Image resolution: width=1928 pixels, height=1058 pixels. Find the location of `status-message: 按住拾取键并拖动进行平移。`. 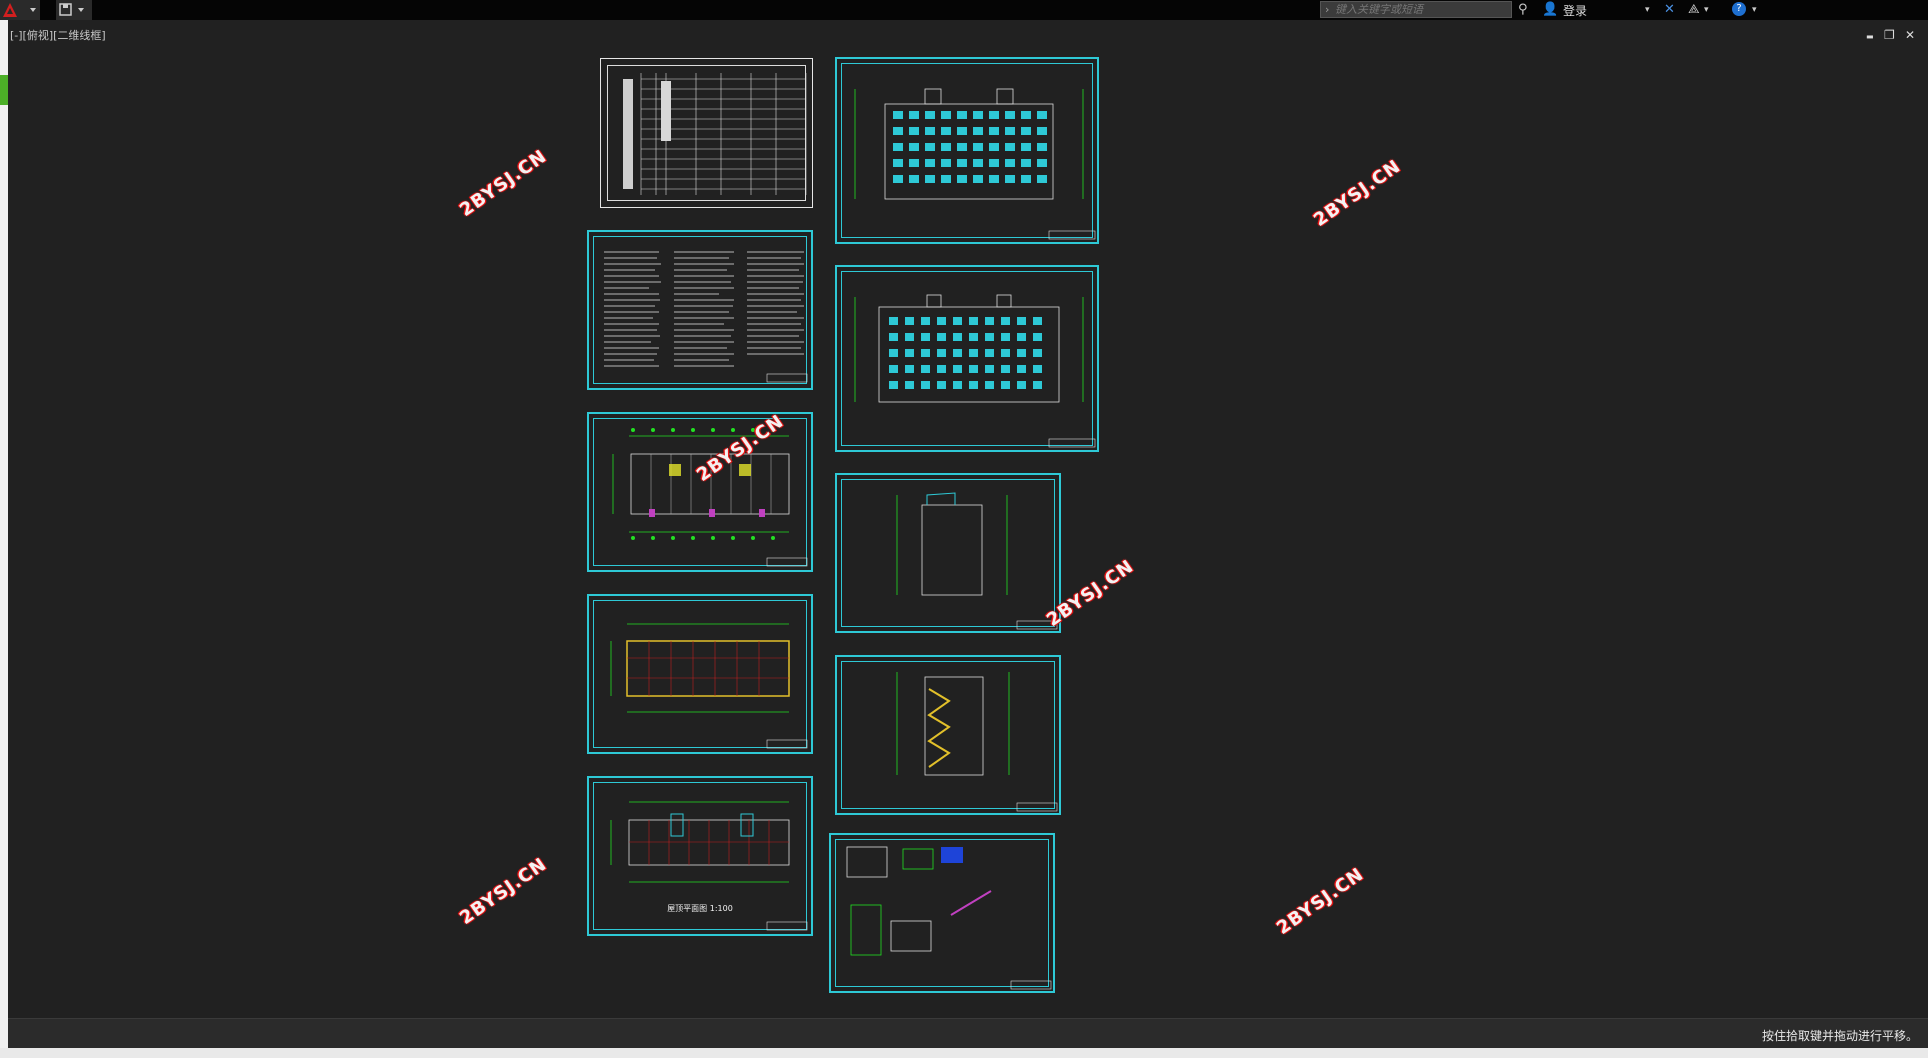

status-message: 按住拾取键并拖动进行平移。 is located at coordinates (1839, 1036).